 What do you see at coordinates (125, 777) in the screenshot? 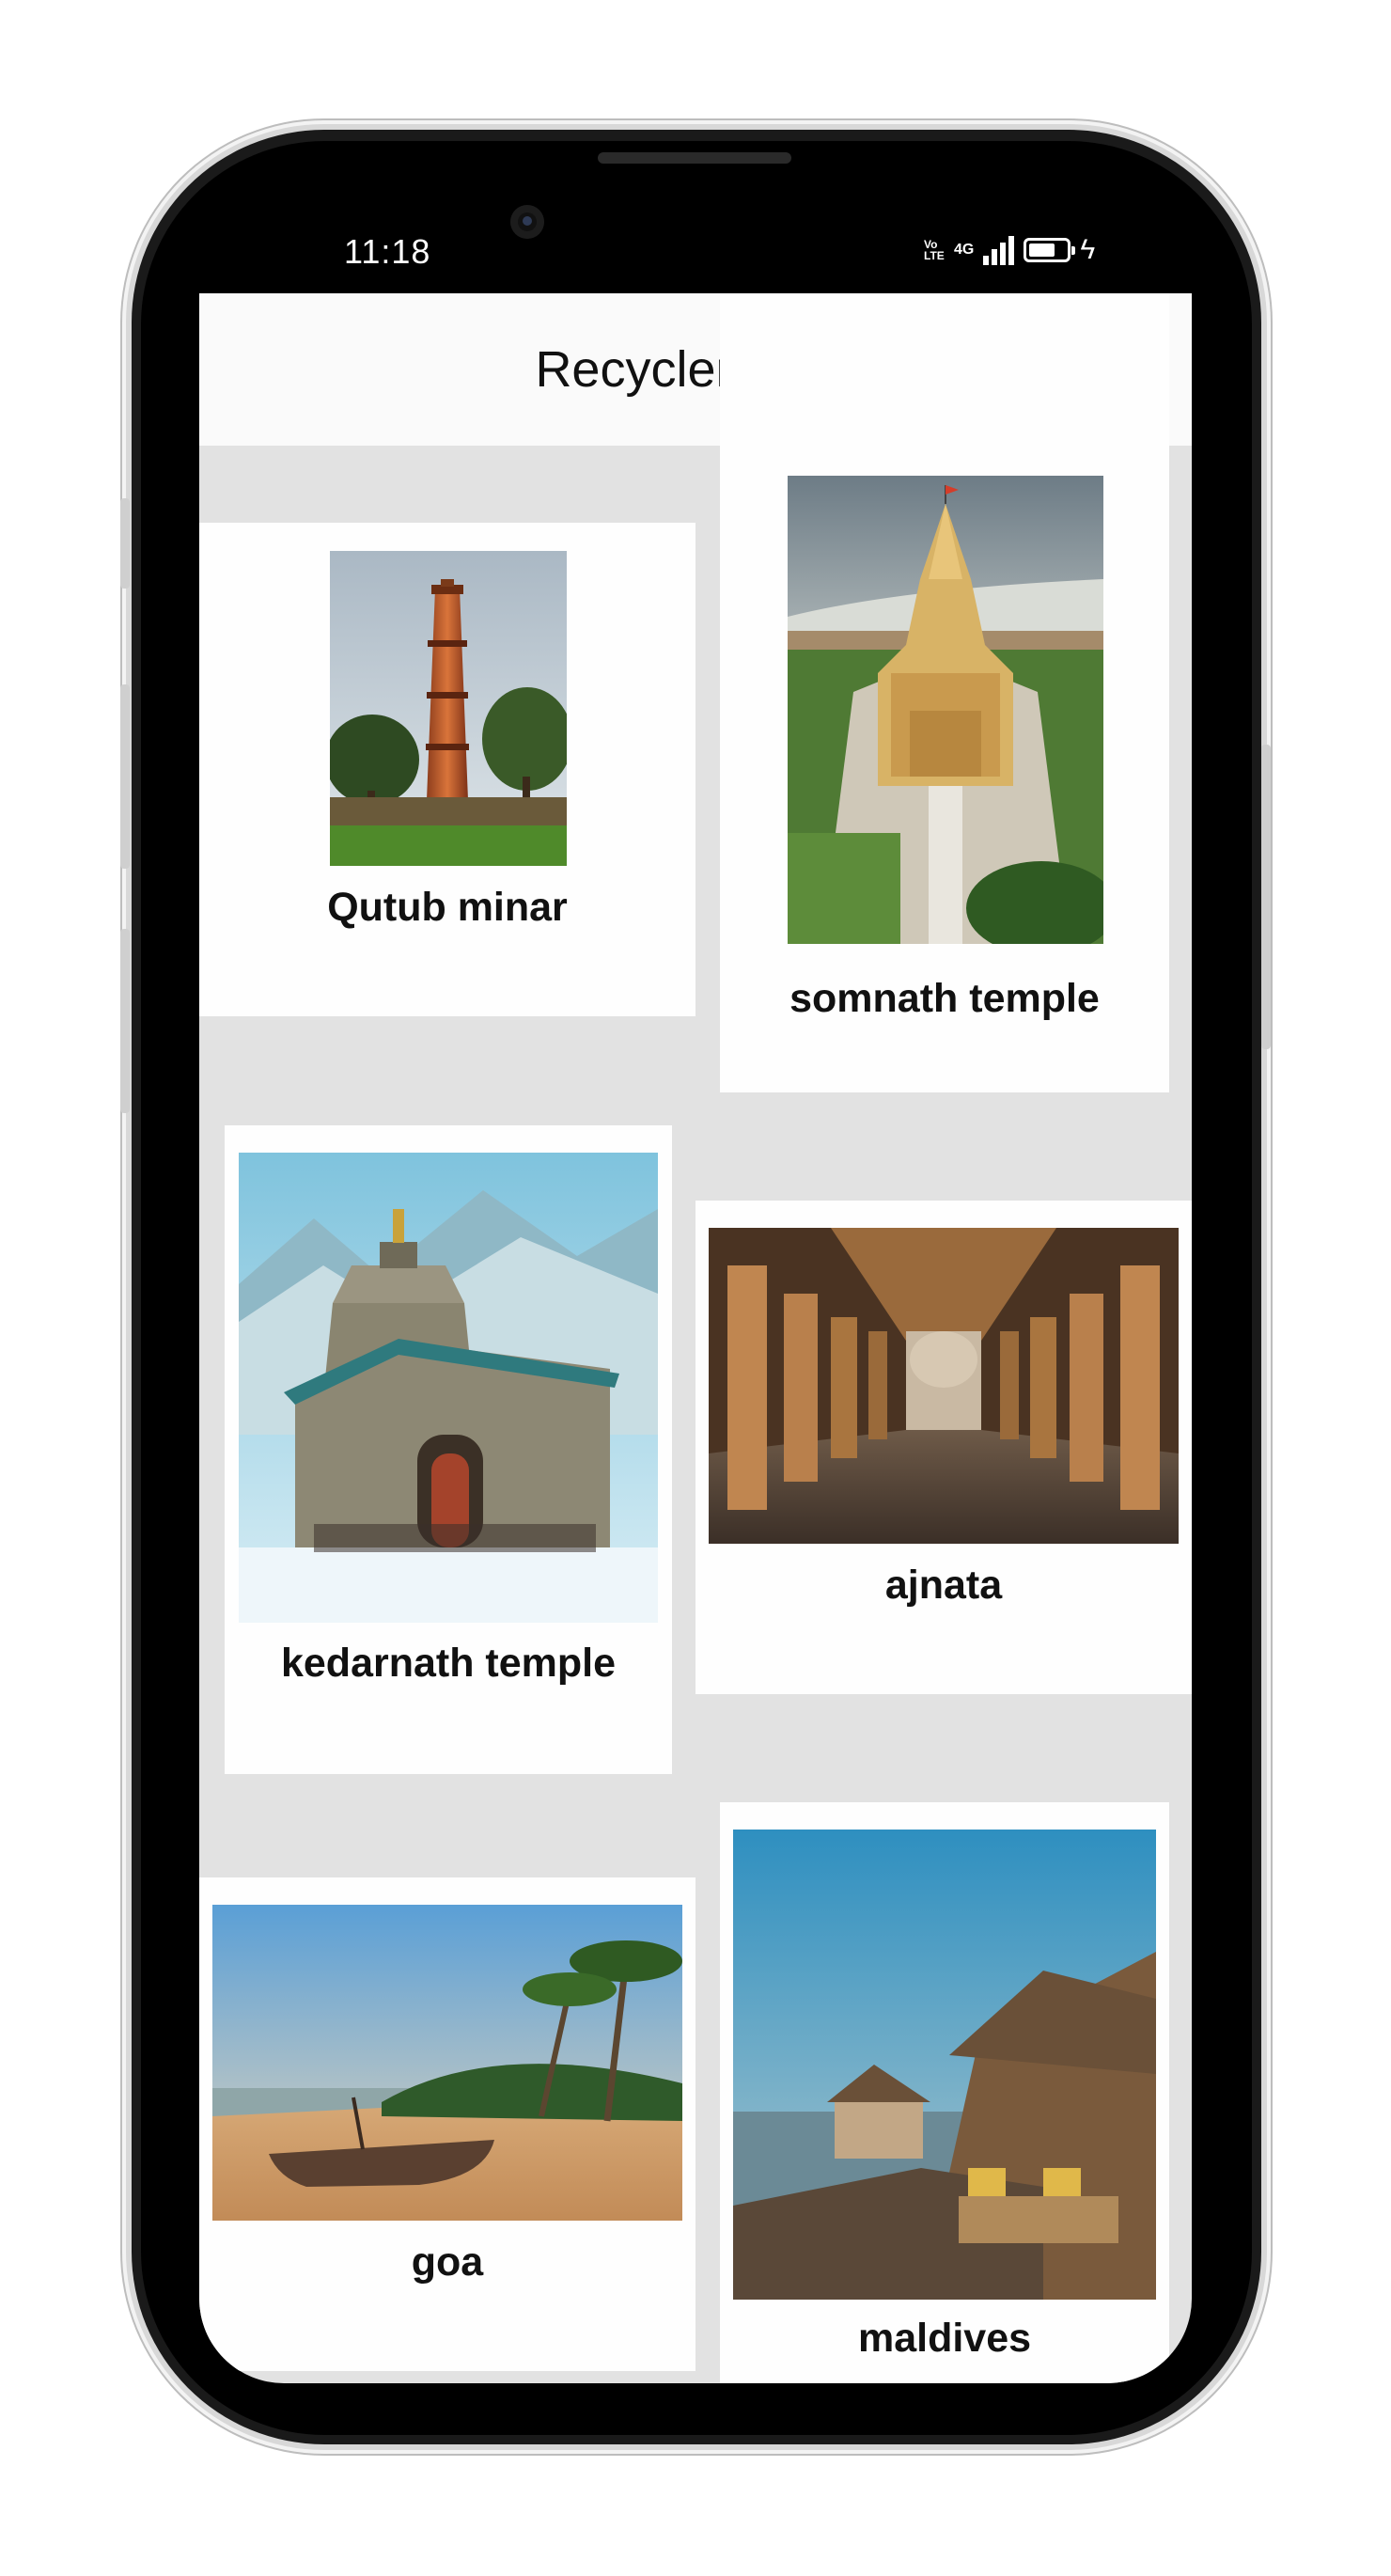
I see `volume-up-button` at bounding box center [125, 777].